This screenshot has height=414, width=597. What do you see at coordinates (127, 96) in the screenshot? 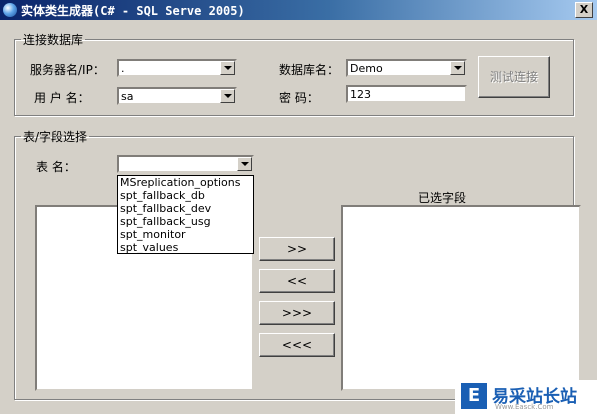
I see `username-value: sa` at bounding box center [127, 96].